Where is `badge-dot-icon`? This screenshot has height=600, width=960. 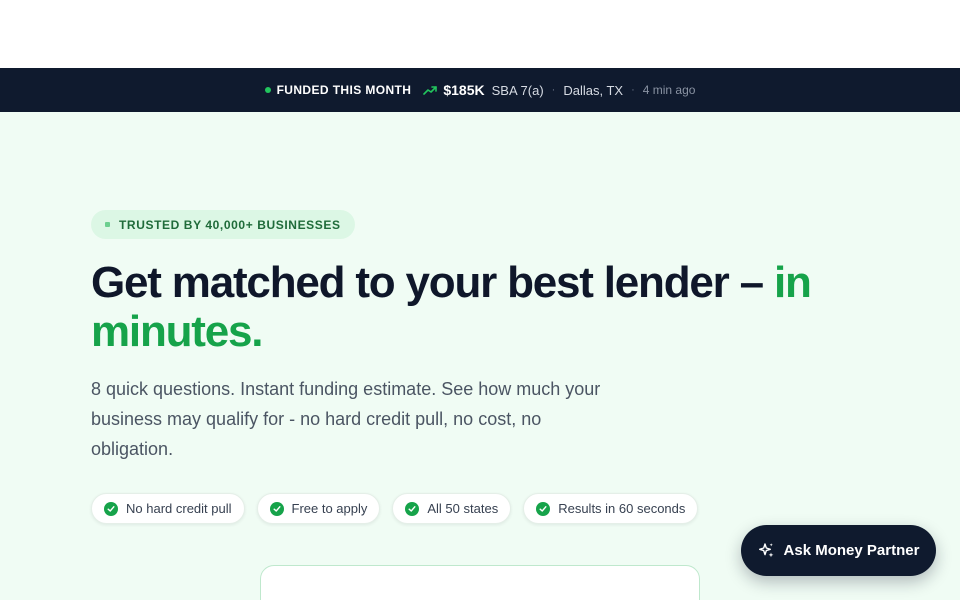
badge-dot-icon is located at coordinates (107, 224).